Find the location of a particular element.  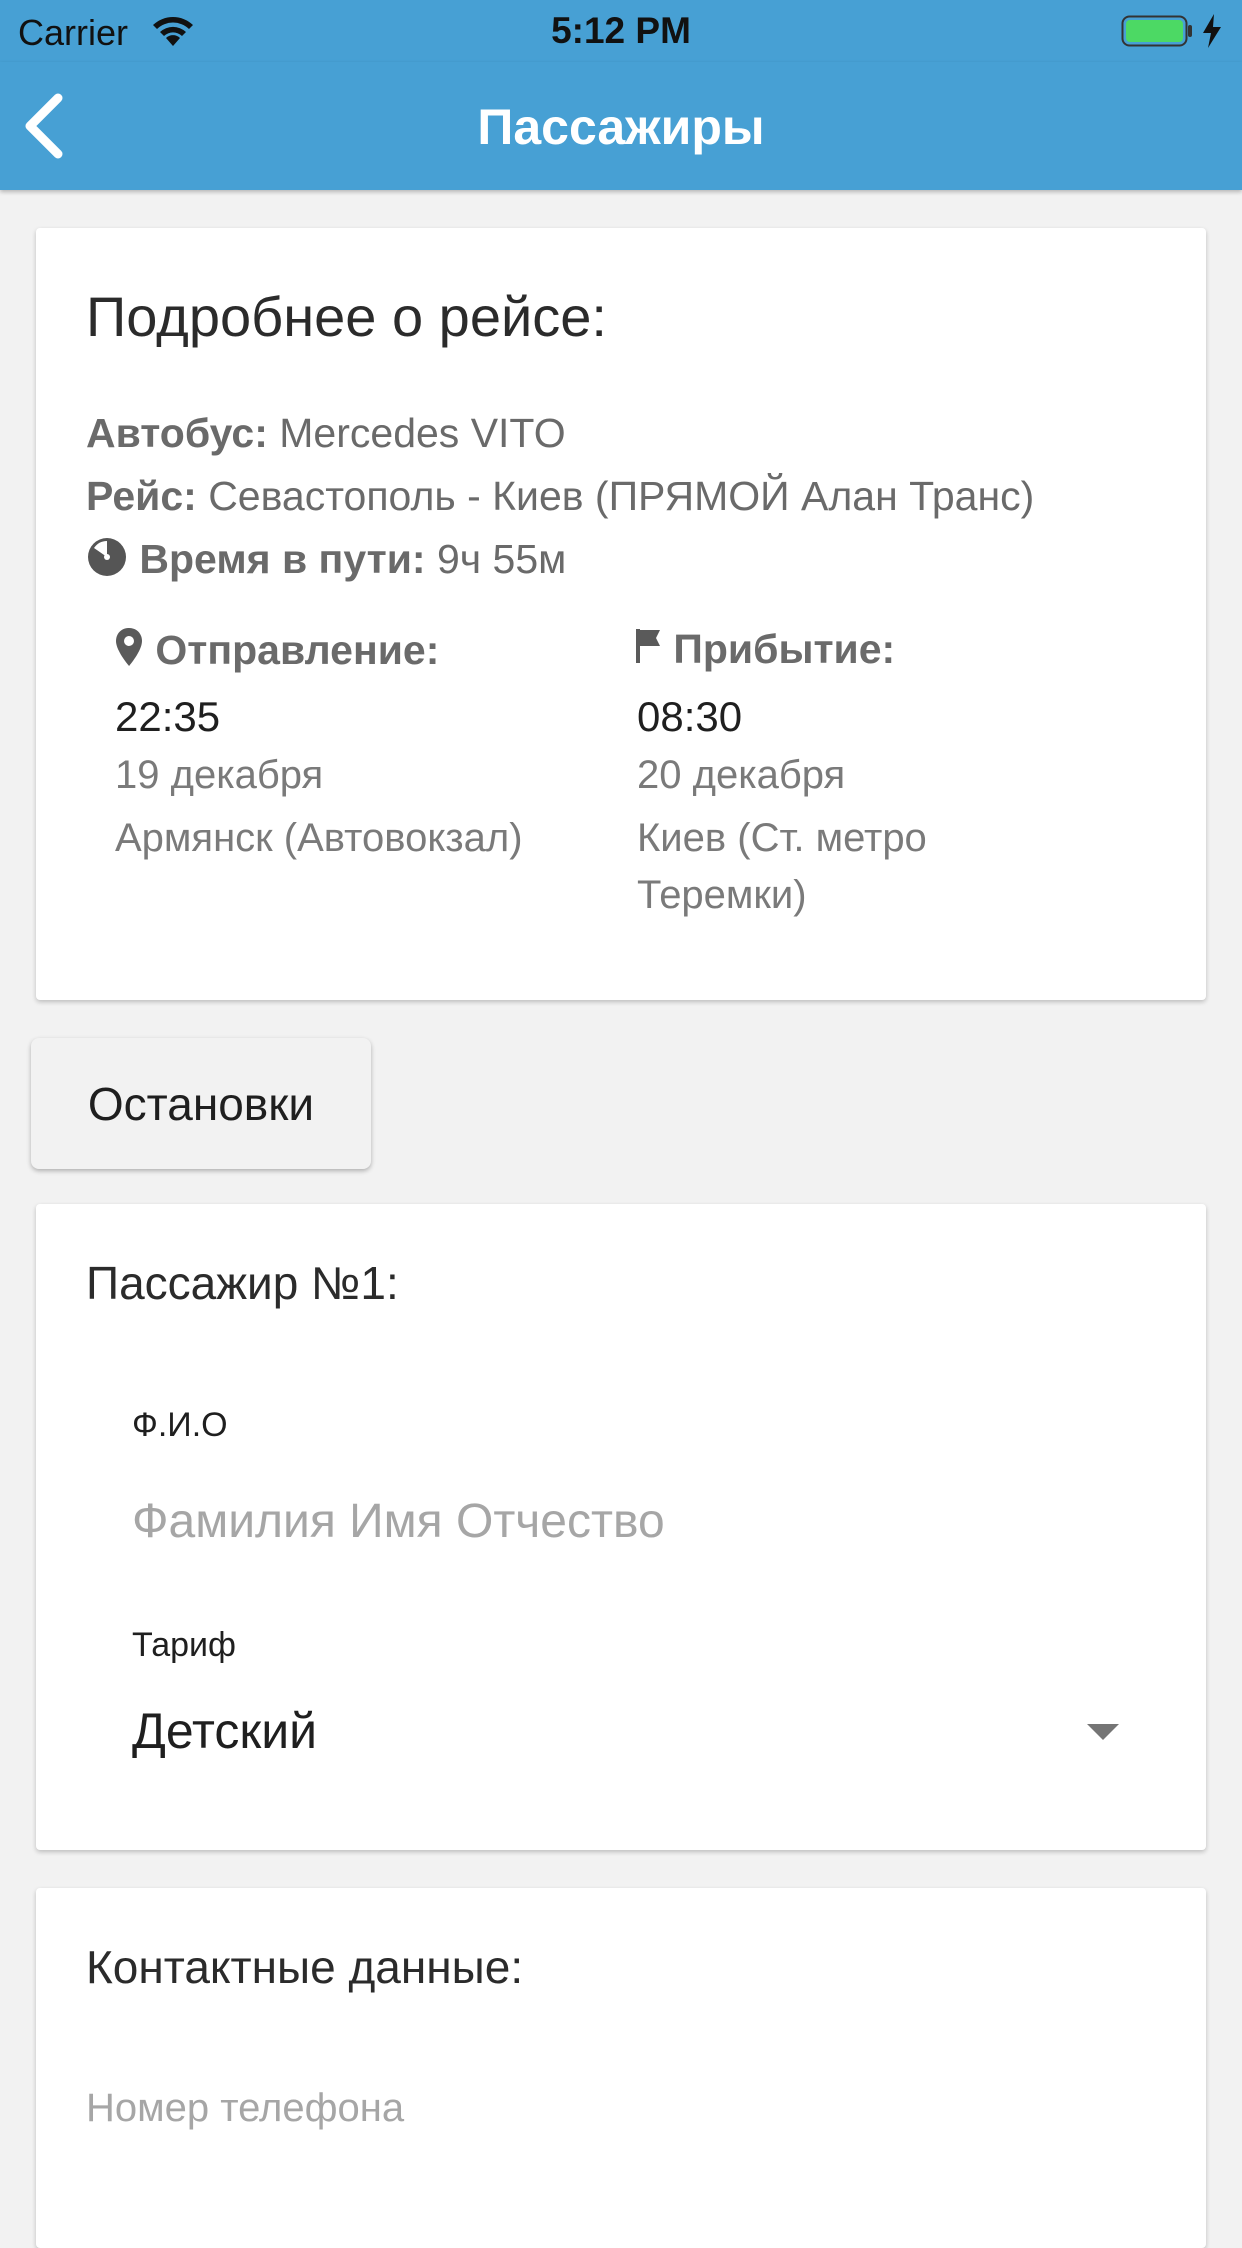

bus-label: Автобус: is located at coordinates (177, 433).